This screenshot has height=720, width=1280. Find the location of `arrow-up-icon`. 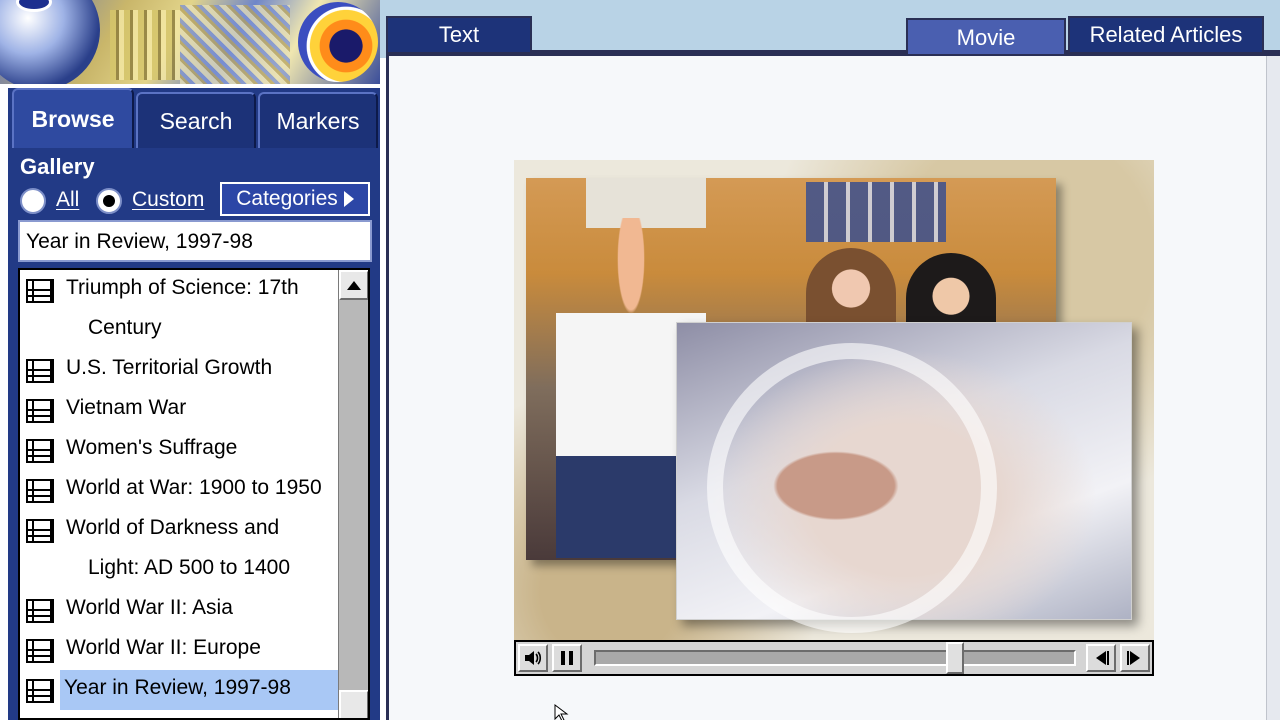

arrow-up-icon is located at coordinates (354, 285).